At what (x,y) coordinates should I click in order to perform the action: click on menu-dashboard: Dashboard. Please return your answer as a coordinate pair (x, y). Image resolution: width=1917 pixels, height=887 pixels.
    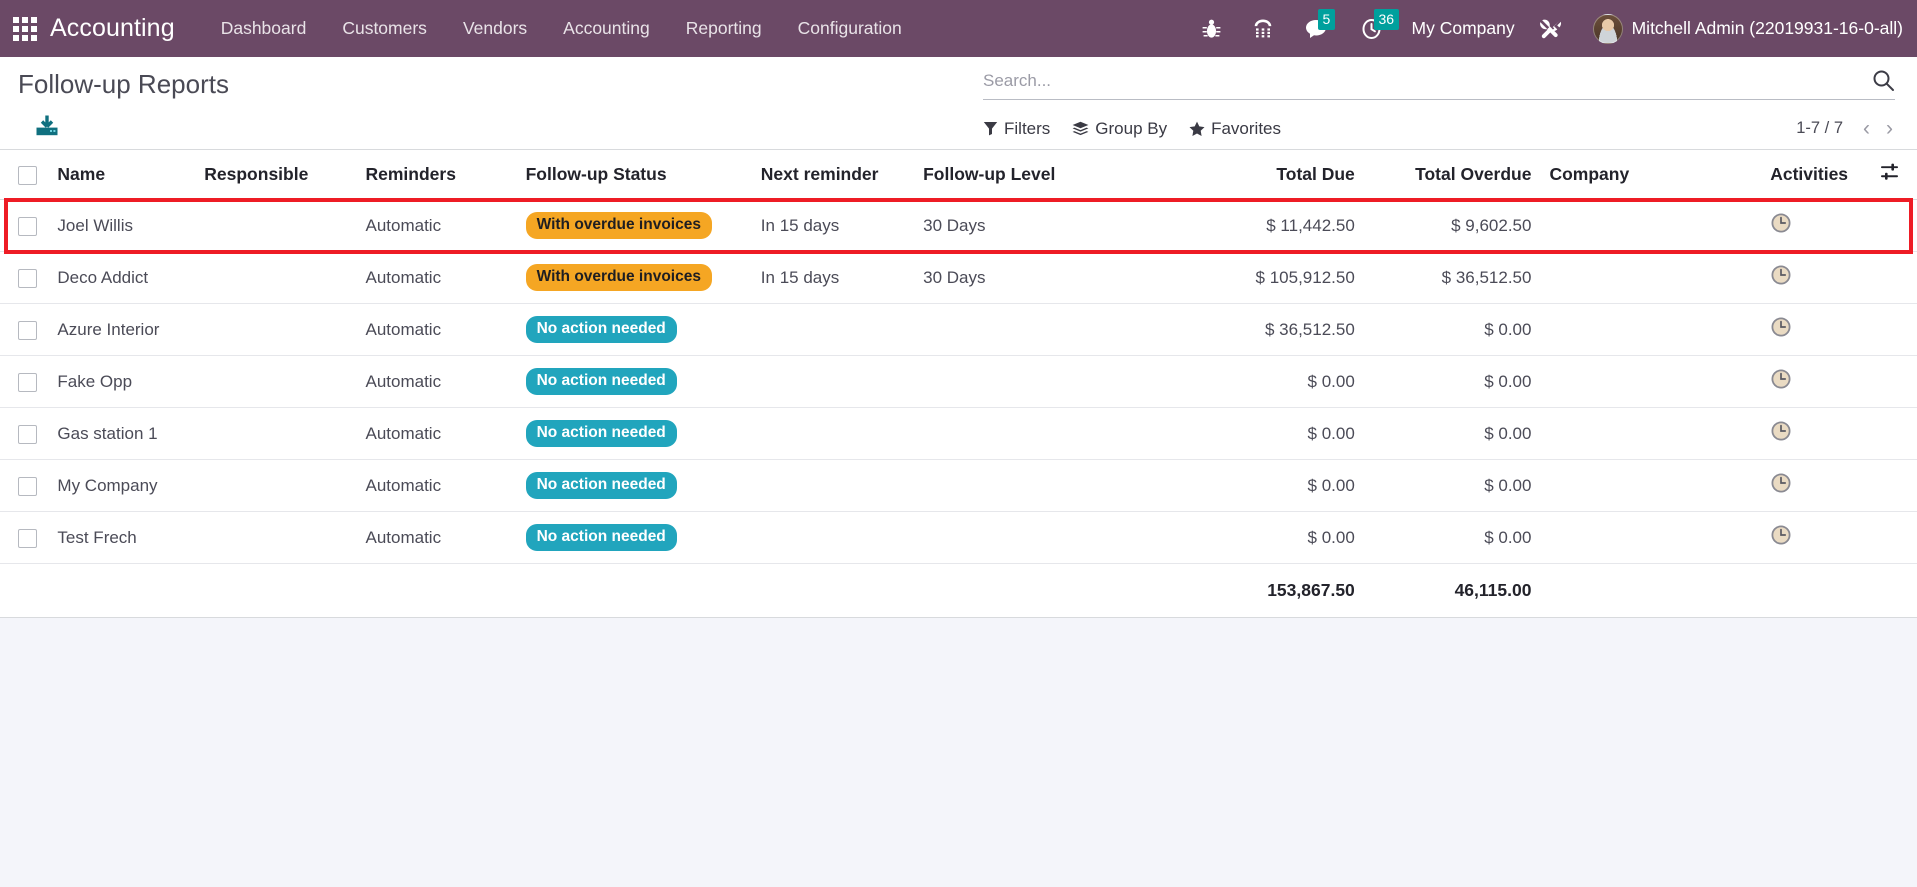
    Looking at the image, I should click on (264, 28).